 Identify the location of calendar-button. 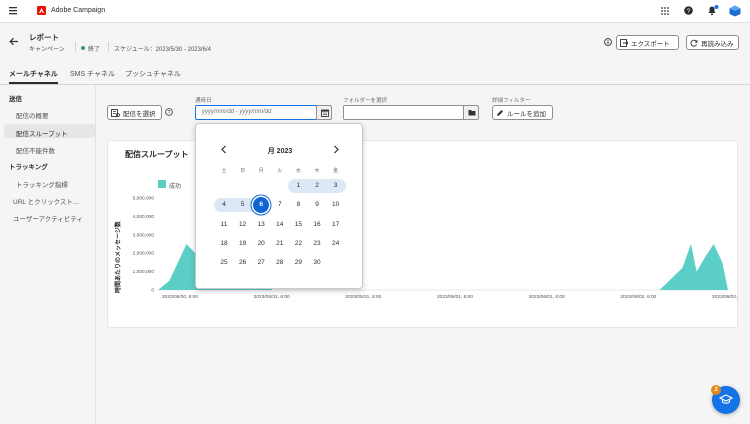
(324, 112).